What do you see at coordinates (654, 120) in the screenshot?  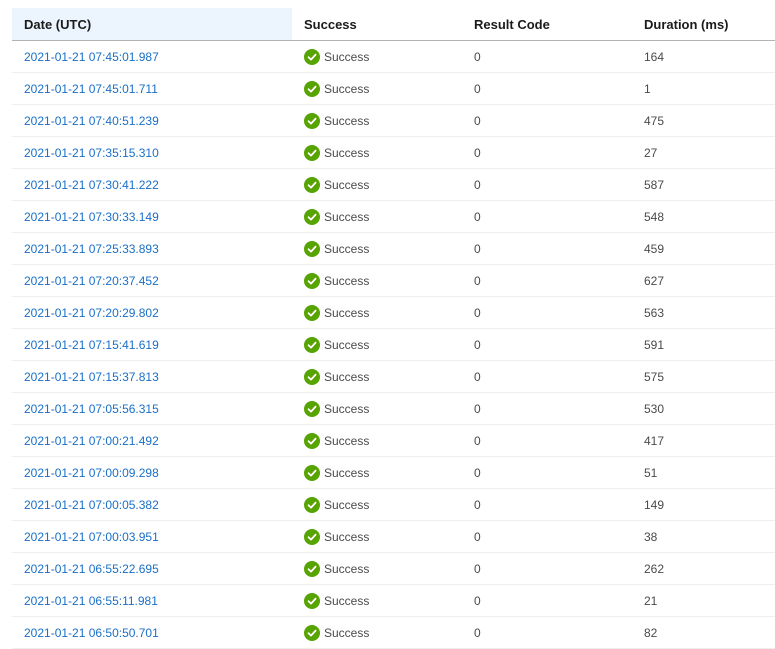 I see `duration-value: 475` at bounding box center [654, 120].